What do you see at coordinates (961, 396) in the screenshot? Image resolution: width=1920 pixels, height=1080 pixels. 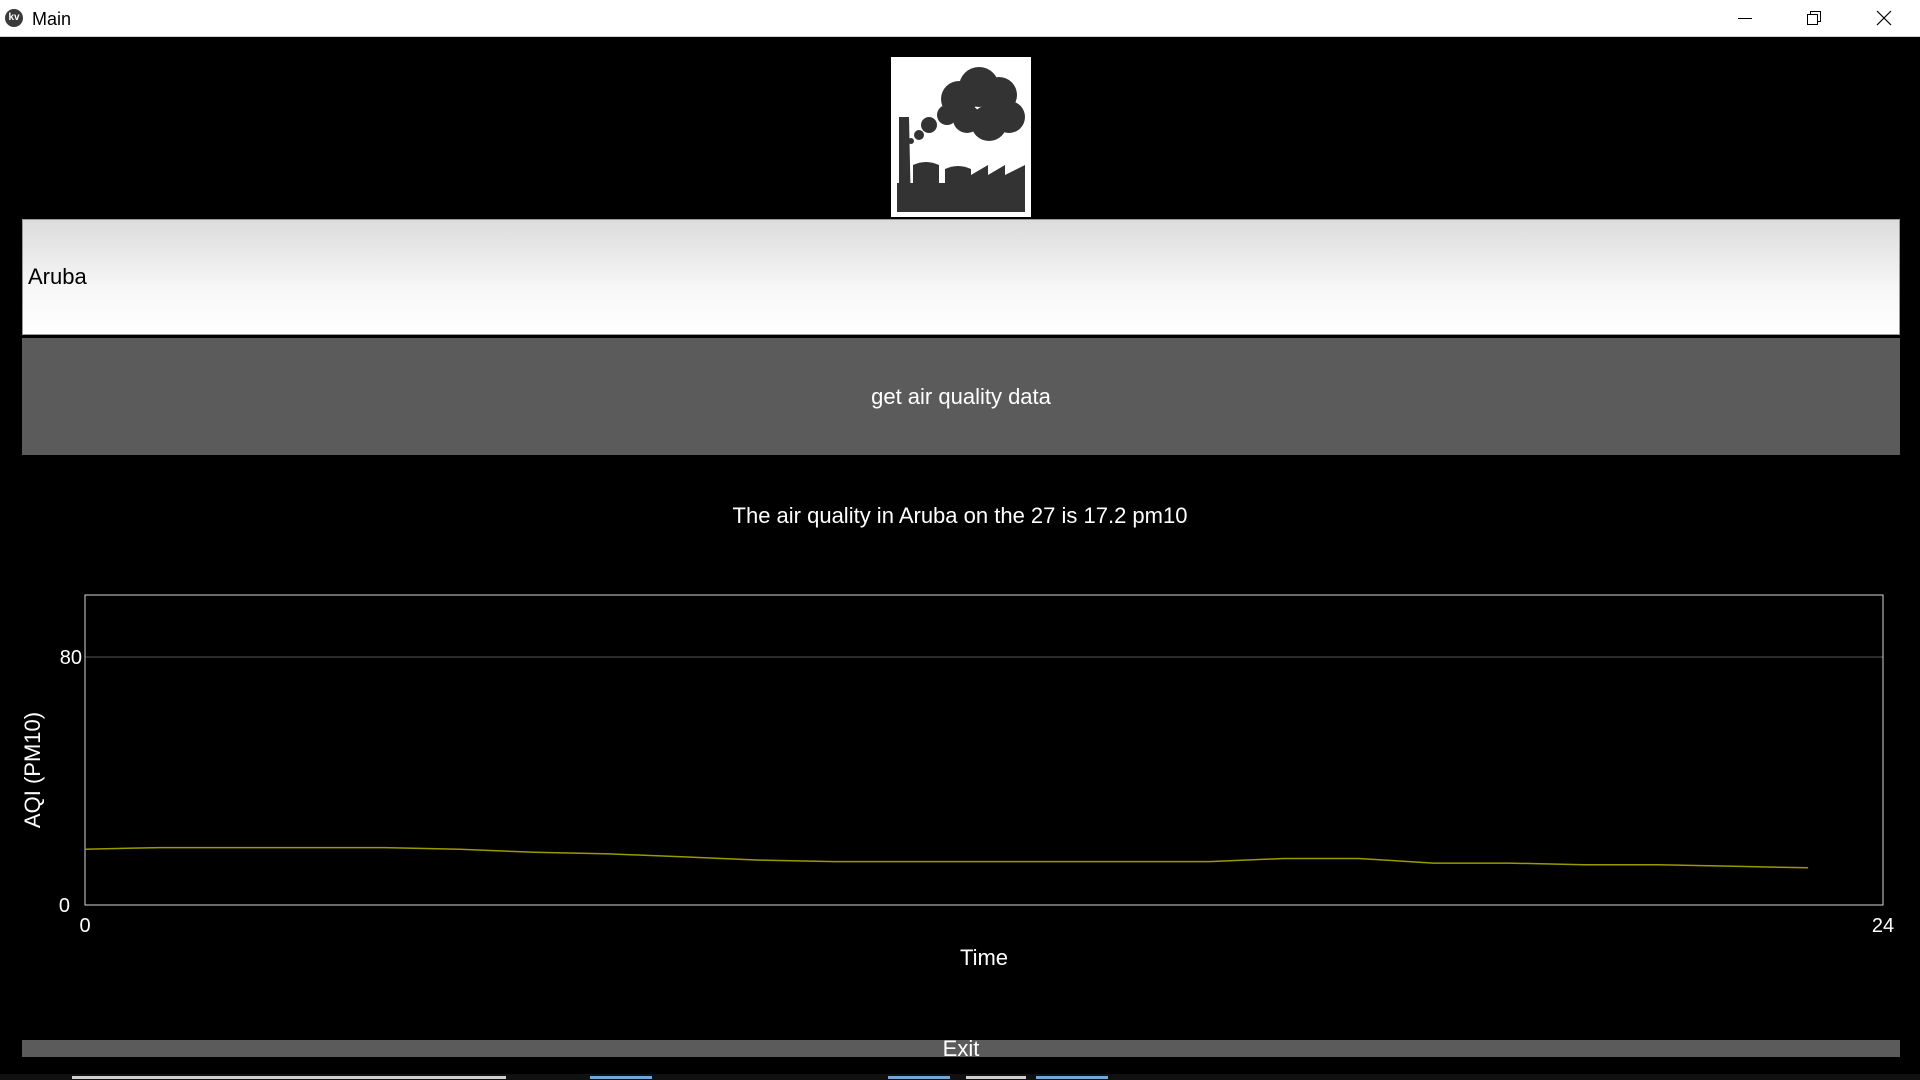 I see `get-air-quality-button: get air quality data` at bounding box center [961, 396].